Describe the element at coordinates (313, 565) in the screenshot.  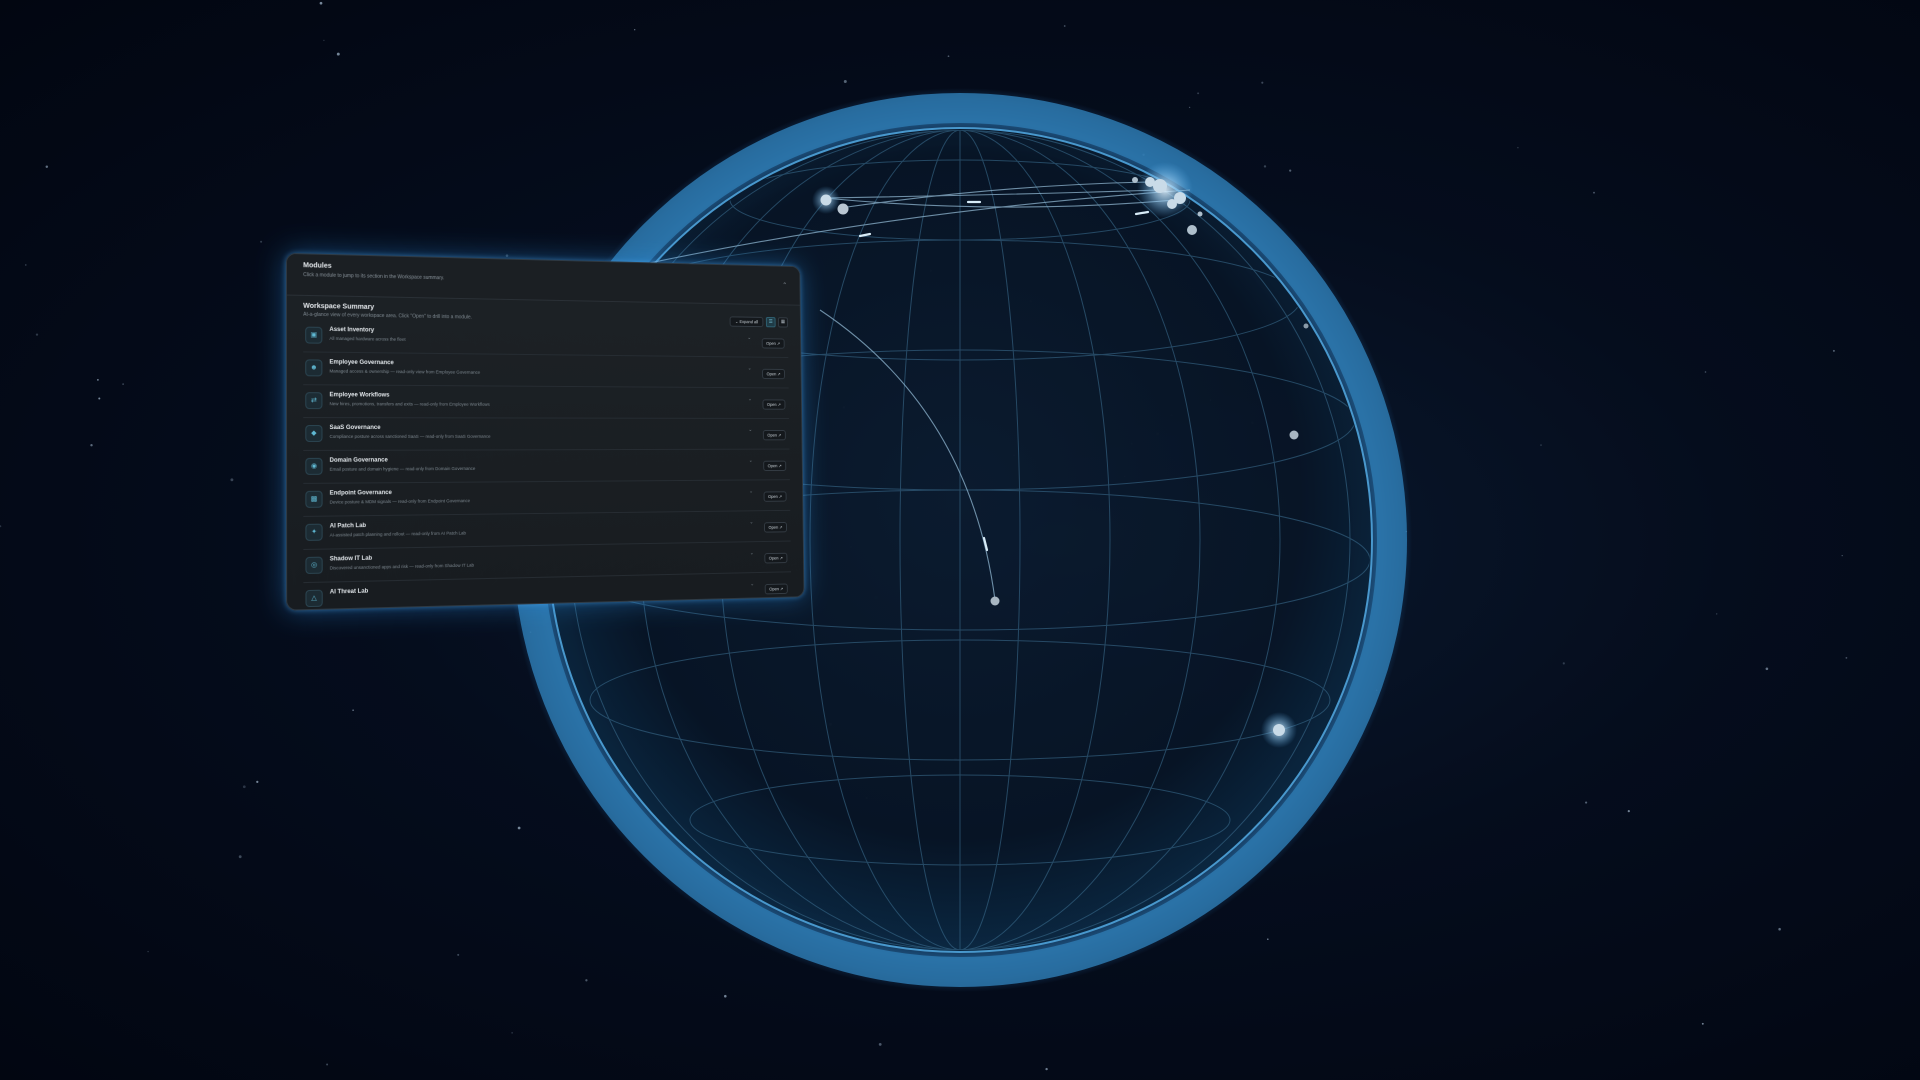
I see `eye-icon: ◎` at that location.